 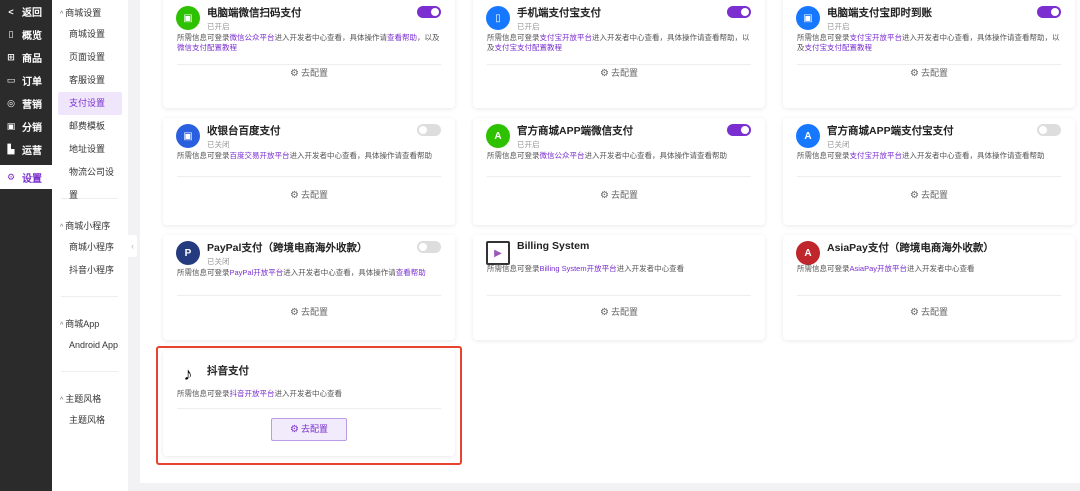 I want to click on submenu-item: 商城设置, so click(x=90, y=34).